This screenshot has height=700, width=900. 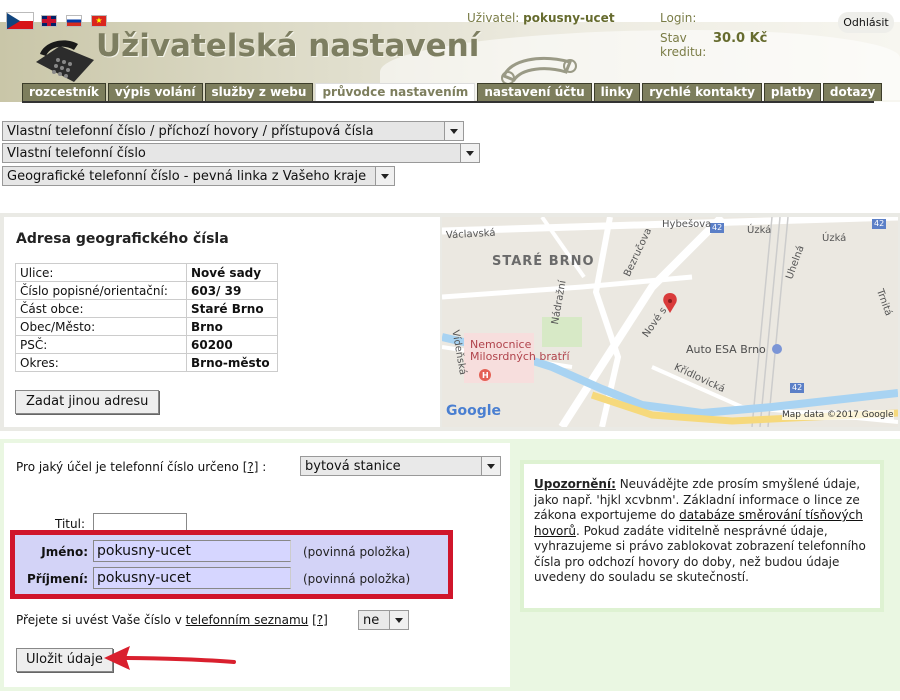 What do you see at coordinates (357, 552) in the screenshot?
I see `jmeno-required-note: (povinná položka)` at bounding box center [357, 552].